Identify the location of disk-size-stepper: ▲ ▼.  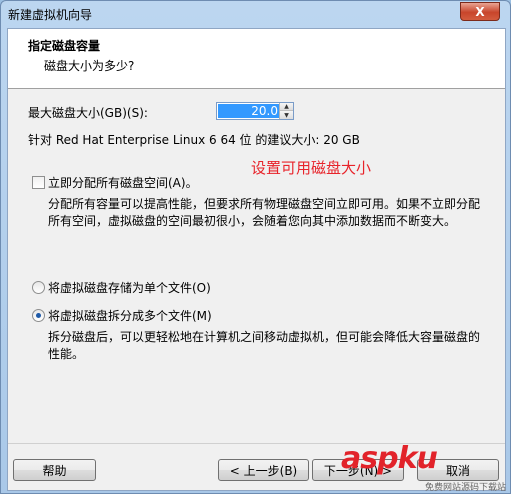
(255, 111).